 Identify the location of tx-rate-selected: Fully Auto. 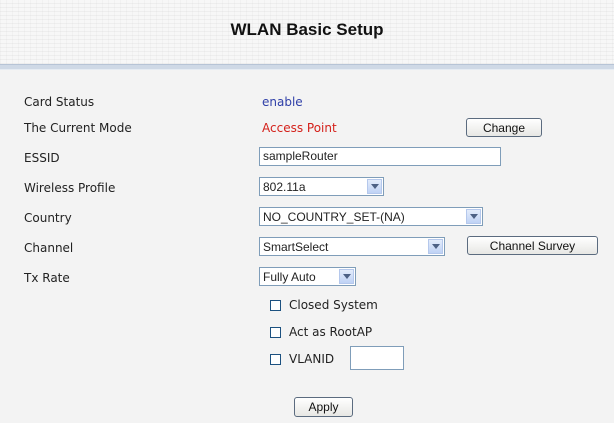
(289, 277).